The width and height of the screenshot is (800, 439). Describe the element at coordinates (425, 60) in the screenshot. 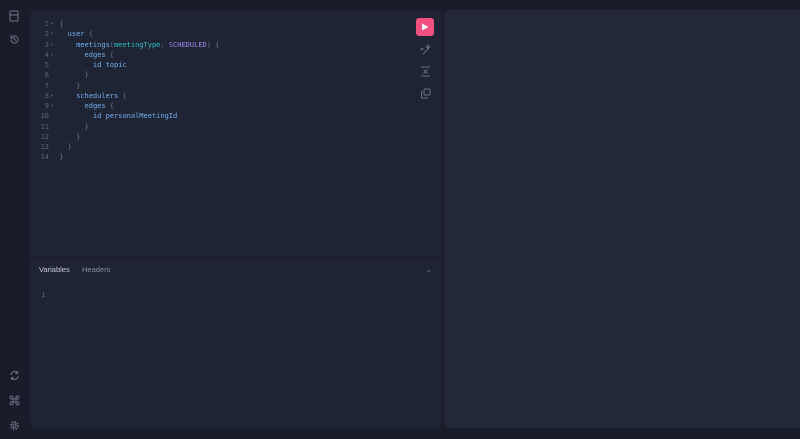

I see `editor-toolbar` at that location.